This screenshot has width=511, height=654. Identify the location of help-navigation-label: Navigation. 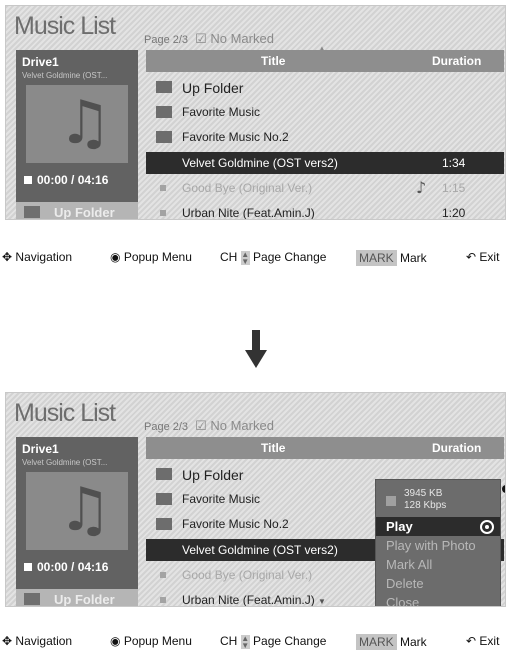
(44, 641).